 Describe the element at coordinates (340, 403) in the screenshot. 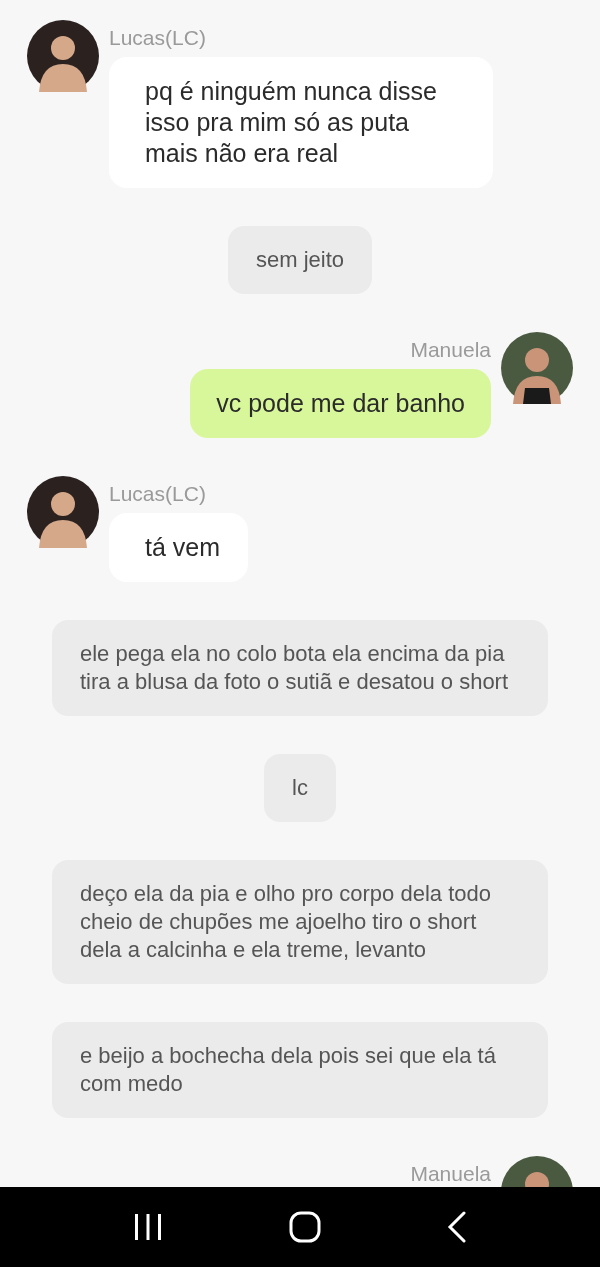

I see `message-bubble: vc pode me dar banho` at that location.